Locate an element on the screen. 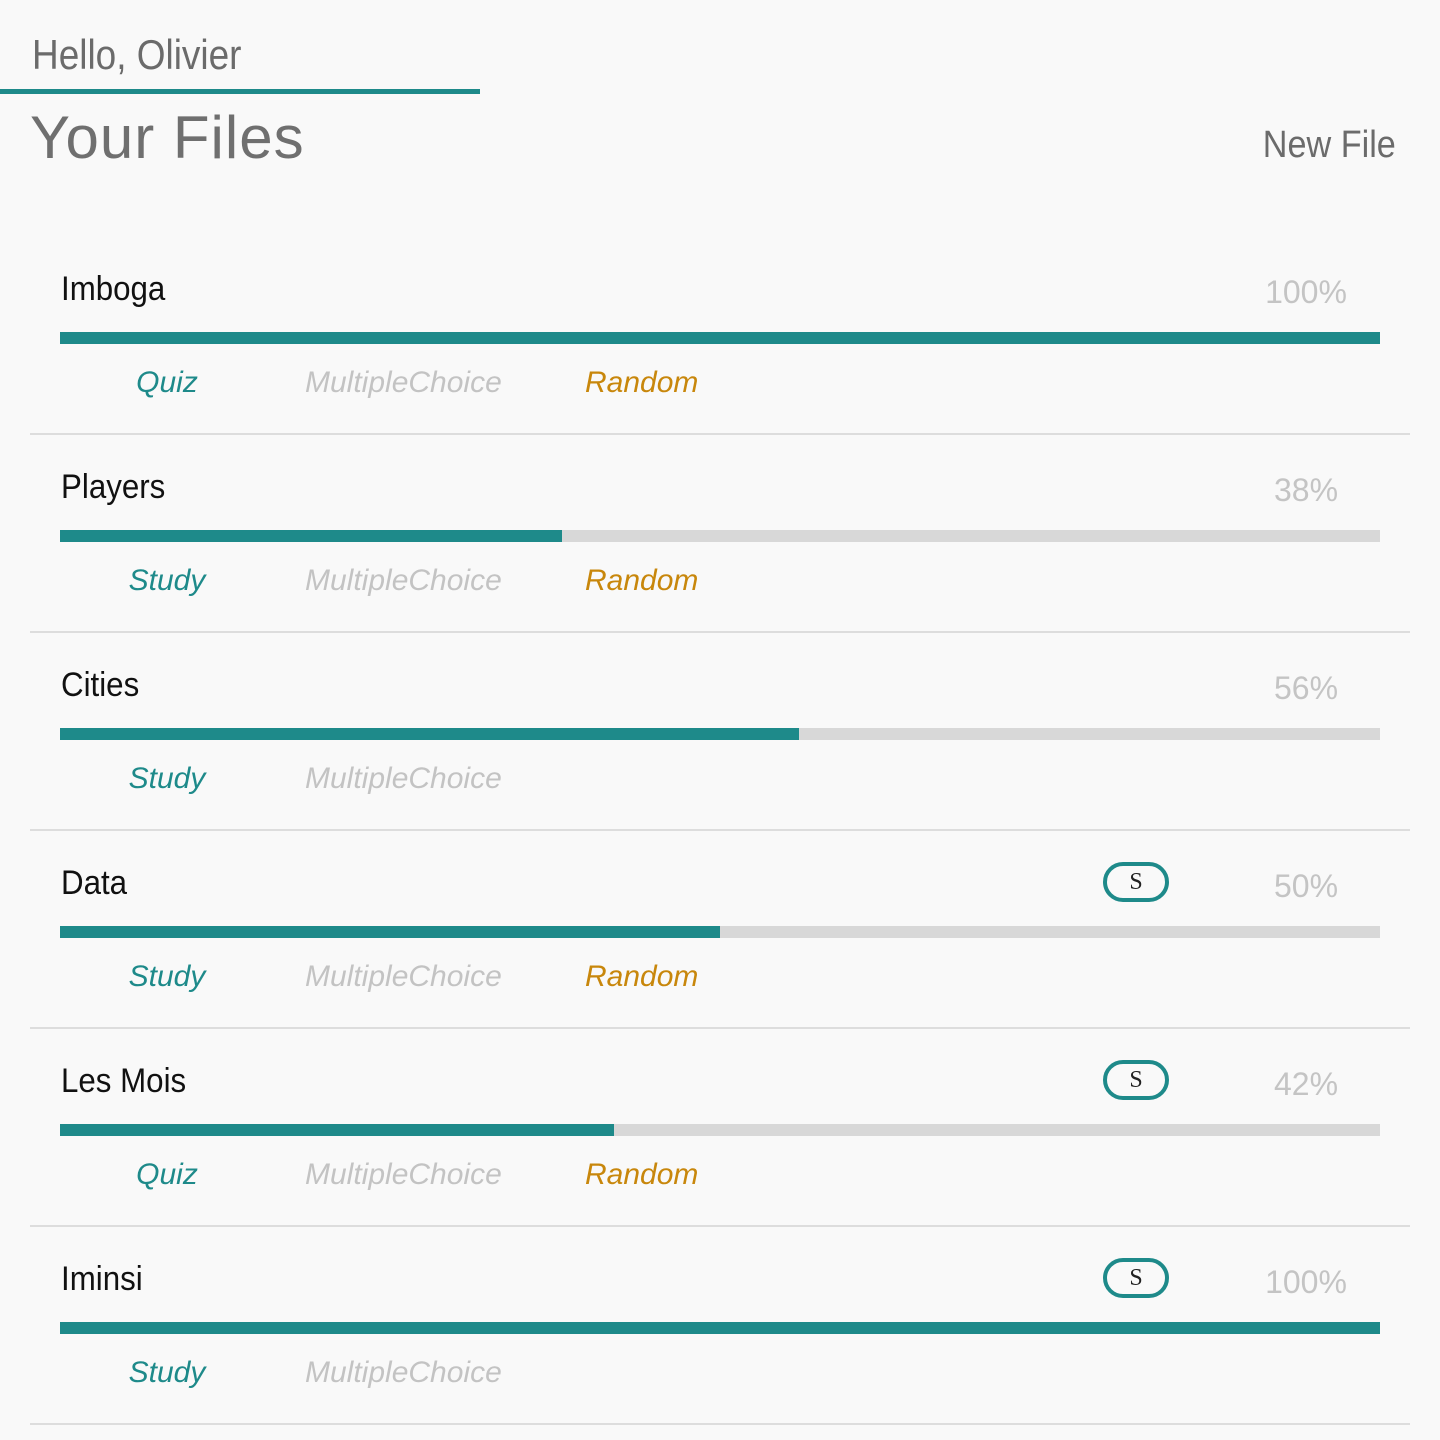 The width and height of the screenshot is (1440, 1440). file-row: Iminsi S 100% Study MultipleChoice is located at coordinates (720, 1326).